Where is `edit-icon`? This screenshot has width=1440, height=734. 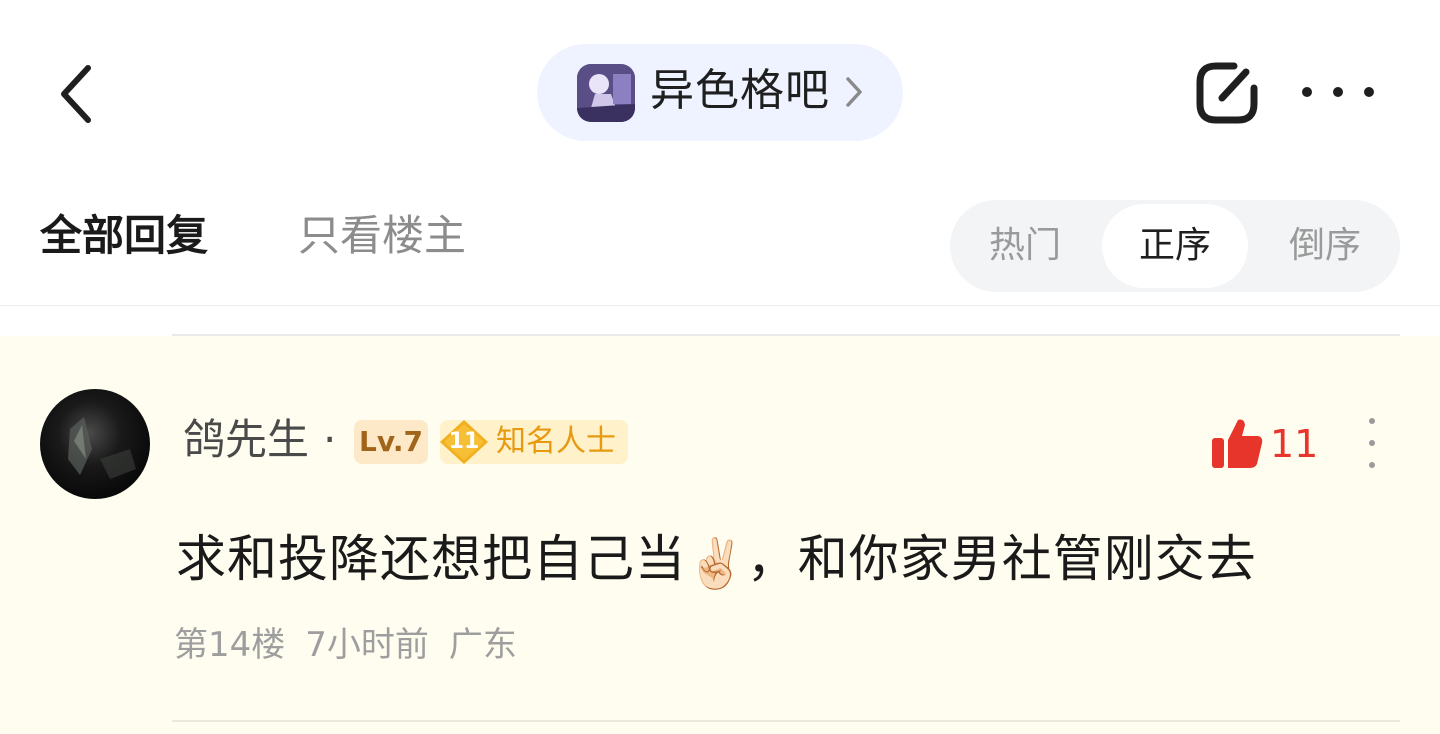
edit-icon is located at coordinates (1227, 93).